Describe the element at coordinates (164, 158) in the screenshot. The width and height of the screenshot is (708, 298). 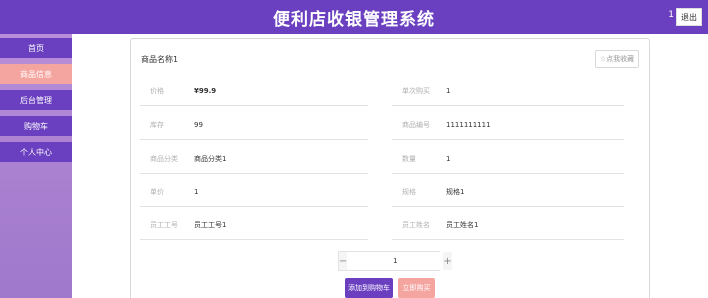
I see `field-label: 商品分类` at that location.